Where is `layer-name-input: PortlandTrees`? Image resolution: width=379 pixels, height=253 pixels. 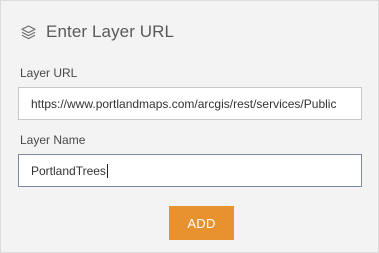
layer-name-input: PortlandTrees is located at coordinates (190, 170).